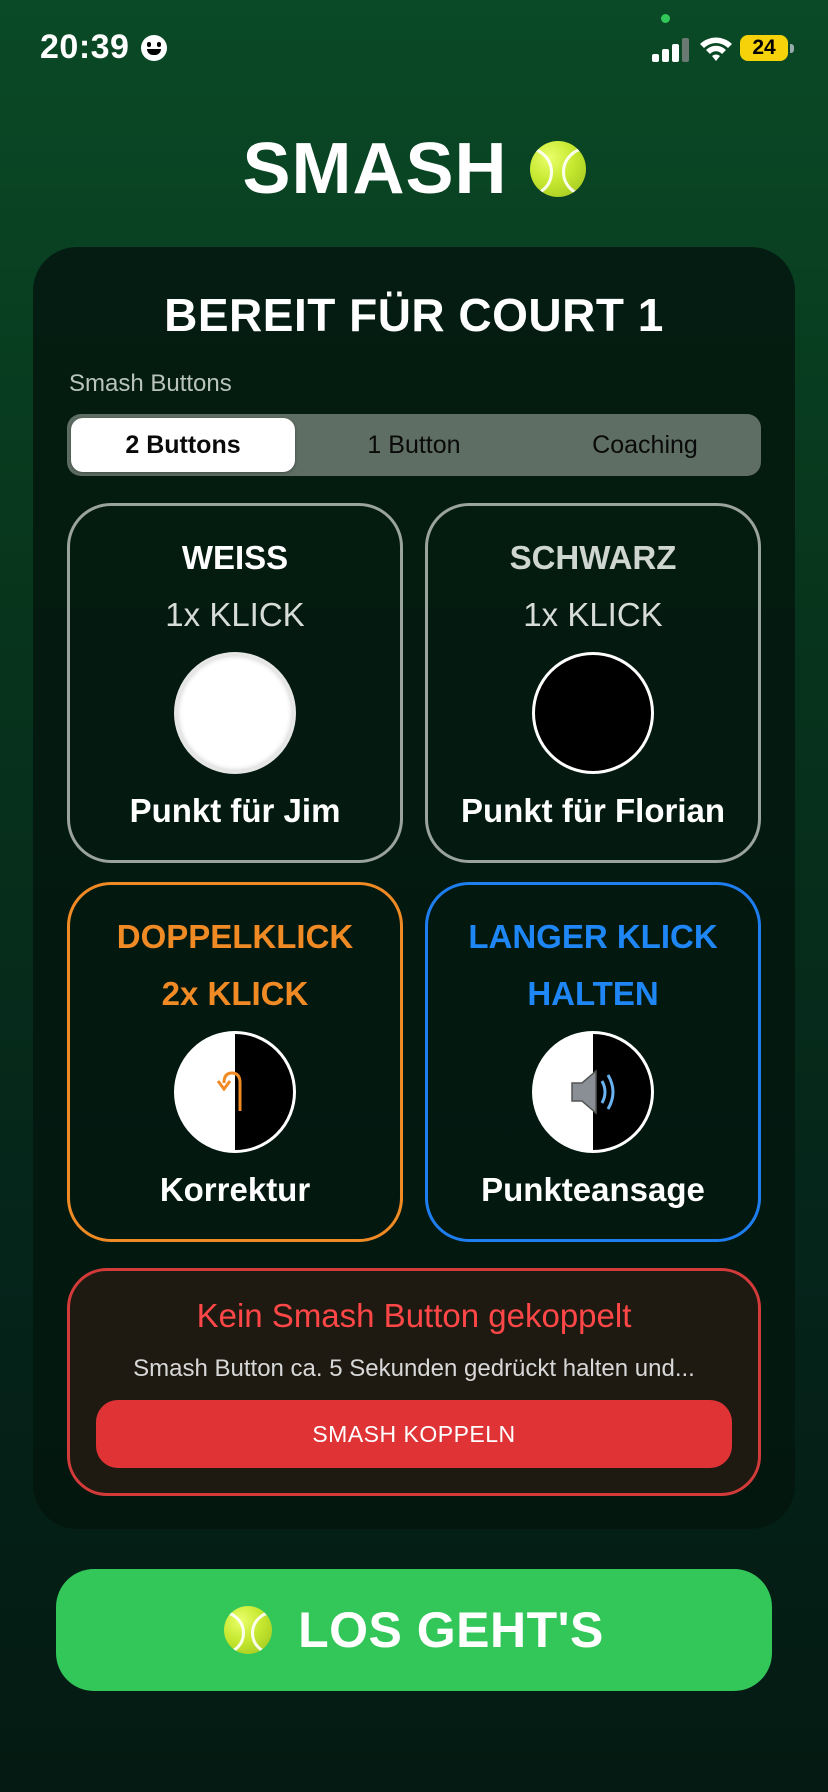 This screenshot has width=828, height=1792. I want to click on section-label: Smash Buttons, so click(150, 383).